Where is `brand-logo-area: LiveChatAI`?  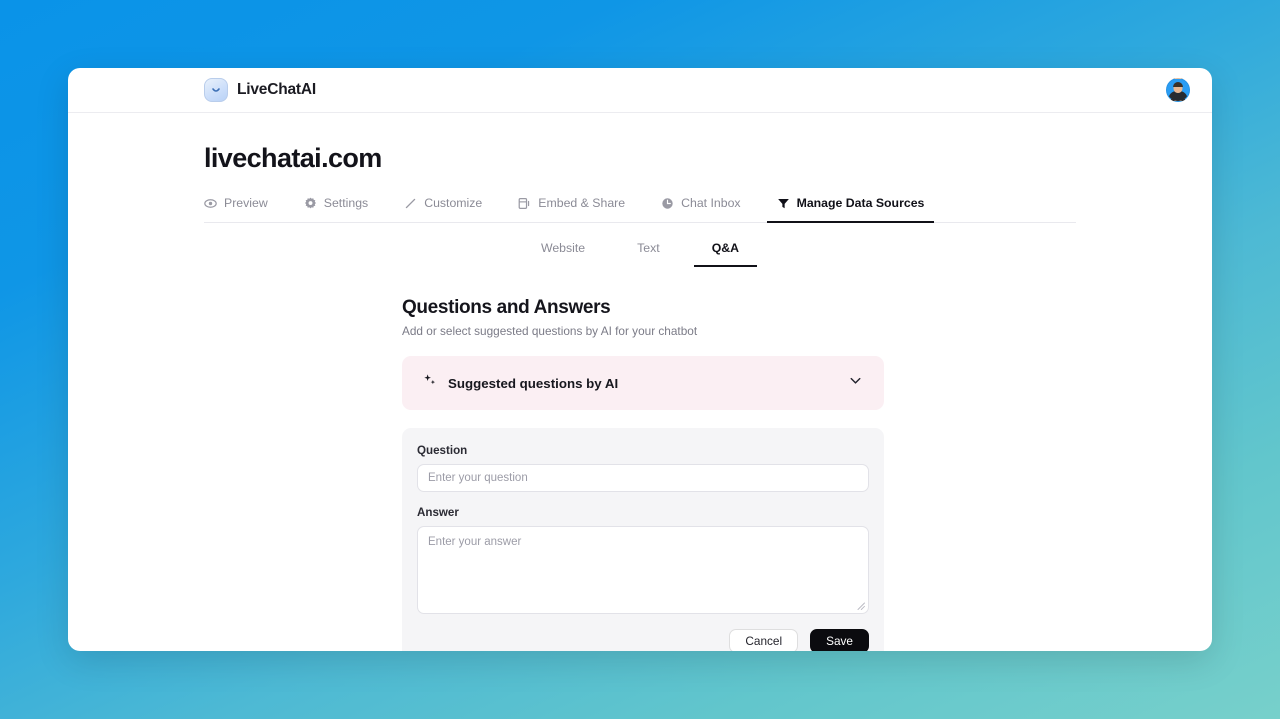 brand-logo-area: LiveChatAI is located at coordinates (260, 90).